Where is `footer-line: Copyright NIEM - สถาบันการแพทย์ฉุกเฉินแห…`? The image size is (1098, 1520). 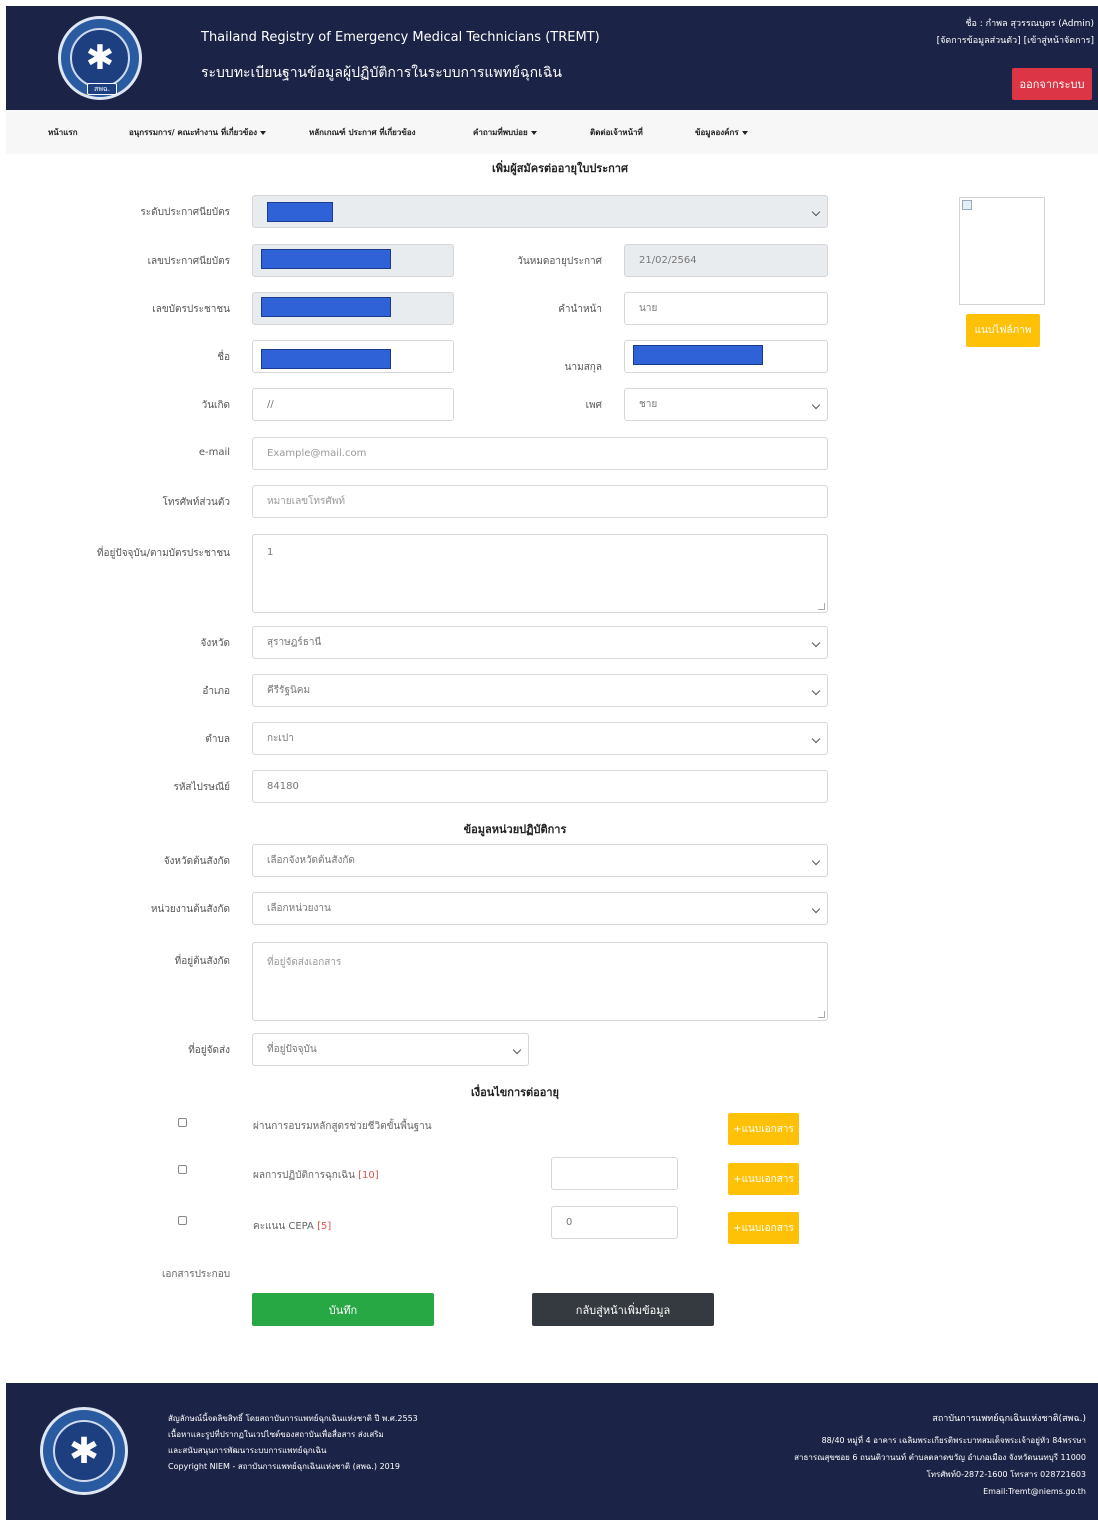 footer-line: Copyright NIEM - สถาบันการแพทย์ฉุกเฉินแห… is located at coordinates (284, 1466).